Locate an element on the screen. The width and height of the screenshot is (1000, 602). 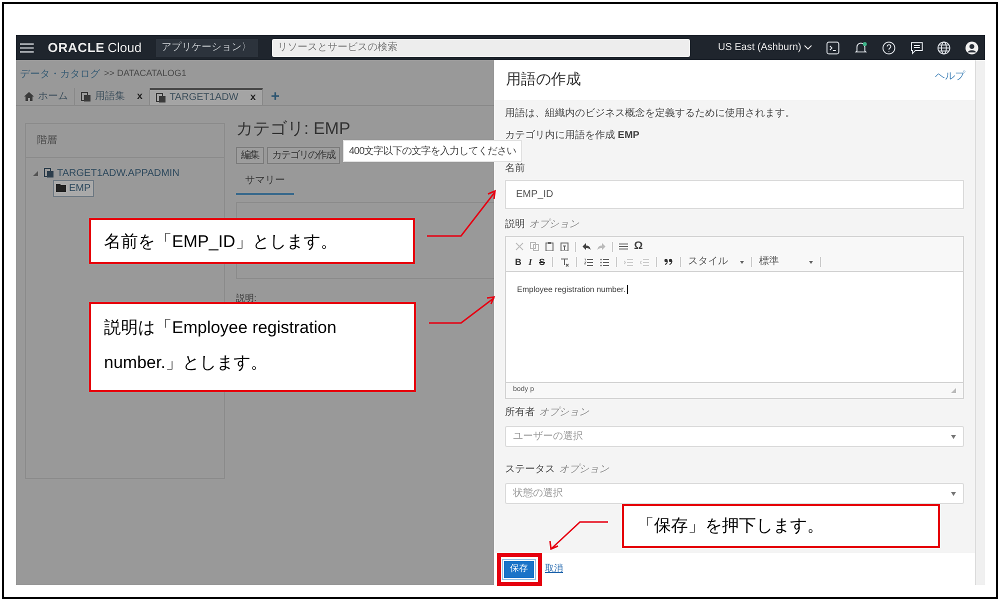
name-field: EMP_ID is located at coordinates (734, 194).